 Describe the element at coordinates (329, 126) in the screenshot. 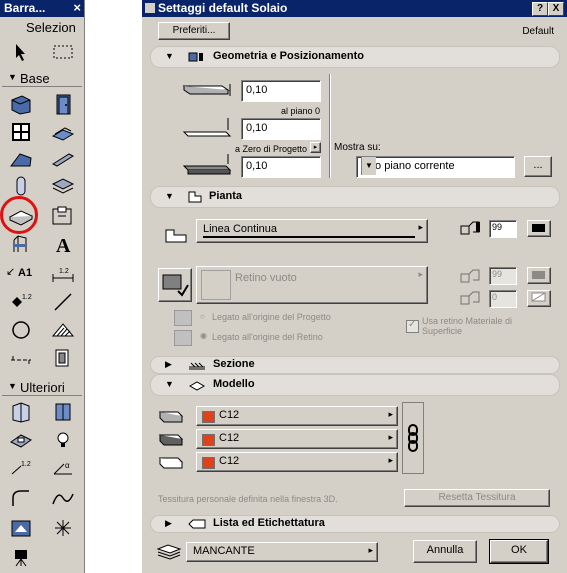

I see `geometry-divider` at that location.